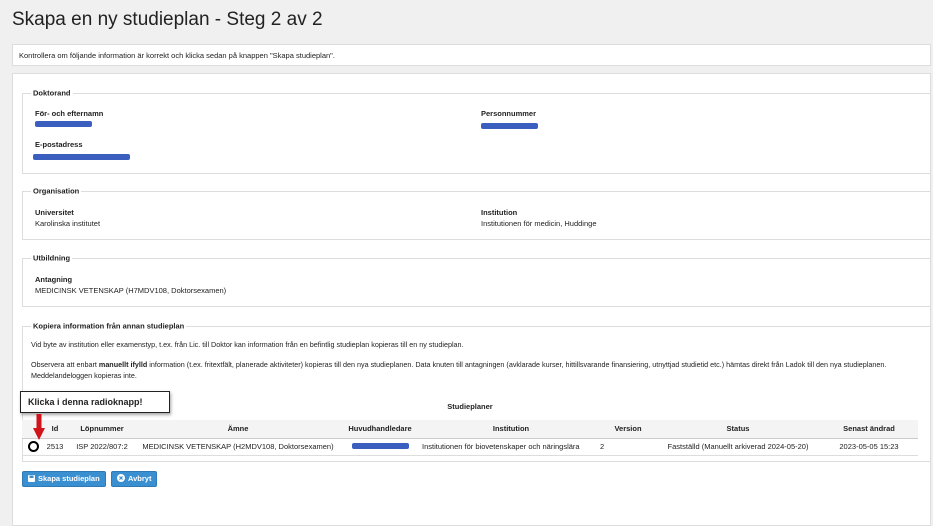 The image size is (933, 526). I want to click on col-version: Version, so click(628, 429).